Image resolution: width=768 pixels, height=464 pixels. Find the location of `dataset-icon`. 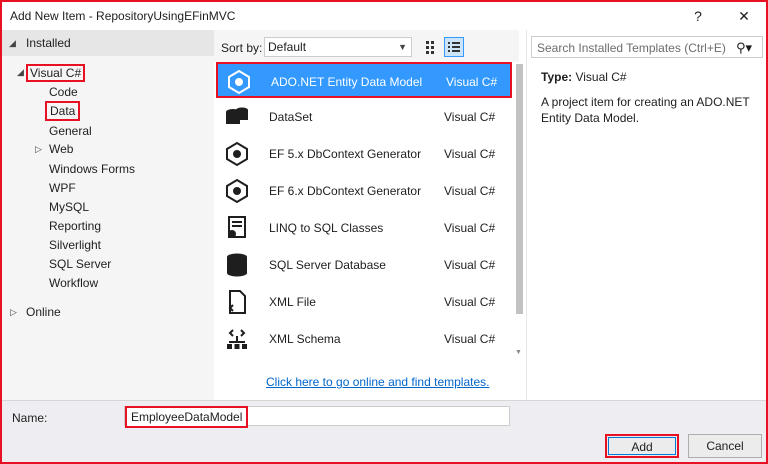

dataset-icon is located at coordinates (237, 117).